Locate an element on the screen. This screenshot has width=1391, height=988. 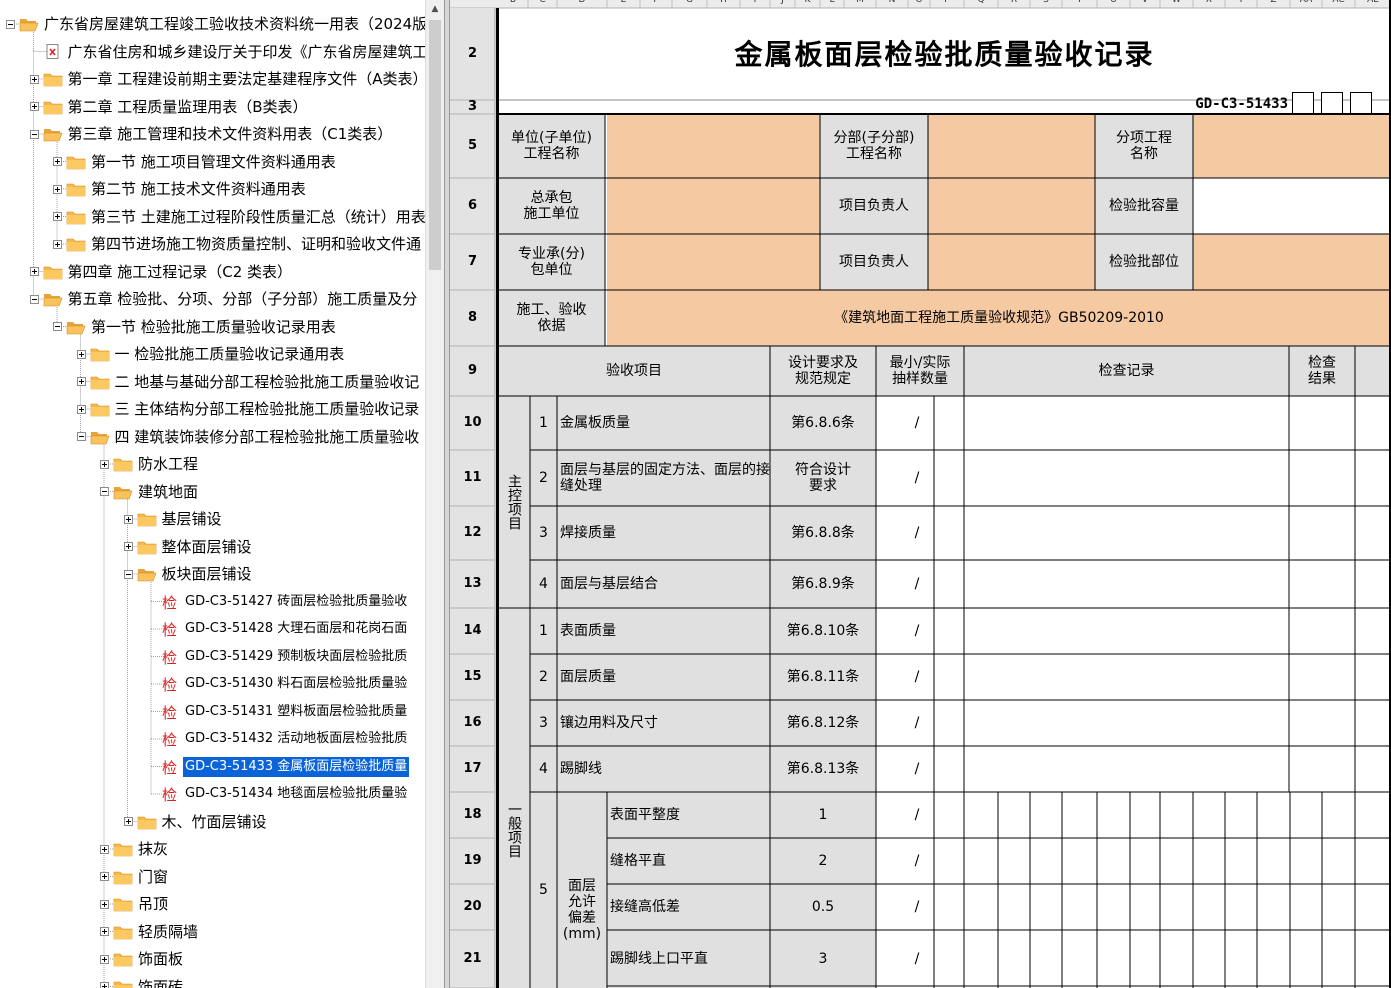
tree-vertical-scrollbar: ▲ is located at coordinates (434, 494).